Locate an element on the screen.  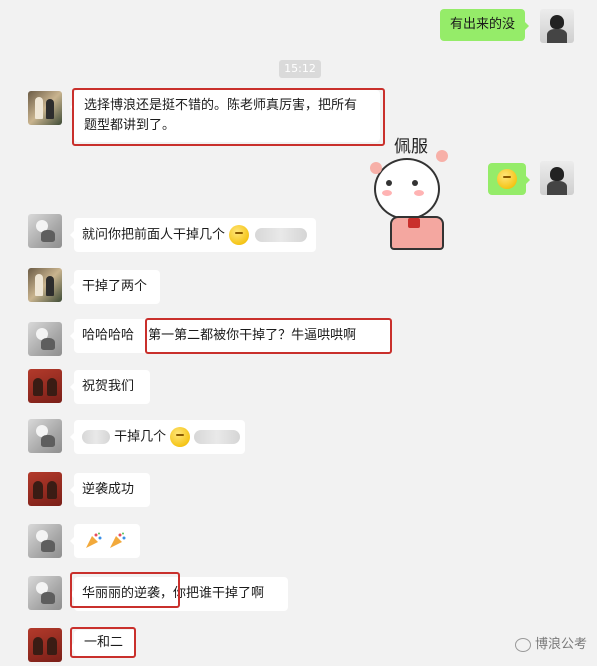
received-message-bubble: 逆袭成功 is located at coordinates (110, 490).